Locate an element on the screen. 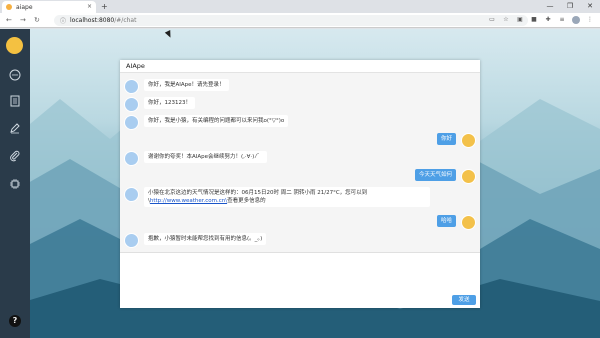  bot-message: 你好，我是AIApe！请先登录！ is located at coordinates (176, 86).